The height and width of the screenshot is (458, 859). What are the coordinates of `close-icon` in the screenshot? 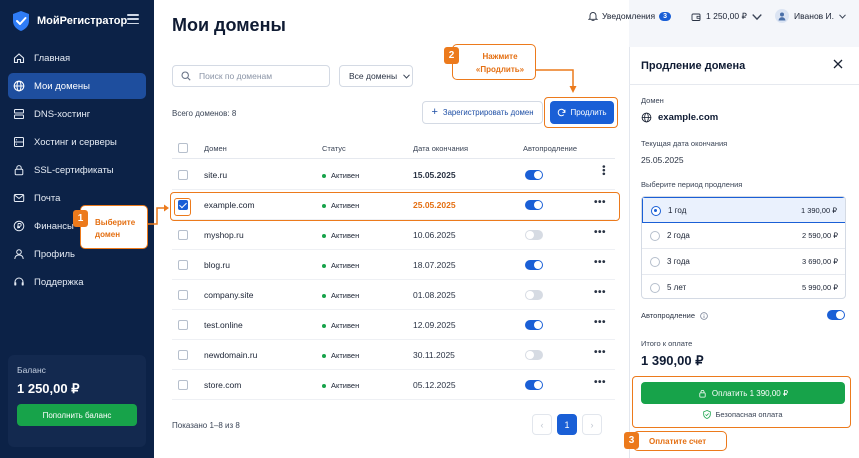 It's located at (838, 64).